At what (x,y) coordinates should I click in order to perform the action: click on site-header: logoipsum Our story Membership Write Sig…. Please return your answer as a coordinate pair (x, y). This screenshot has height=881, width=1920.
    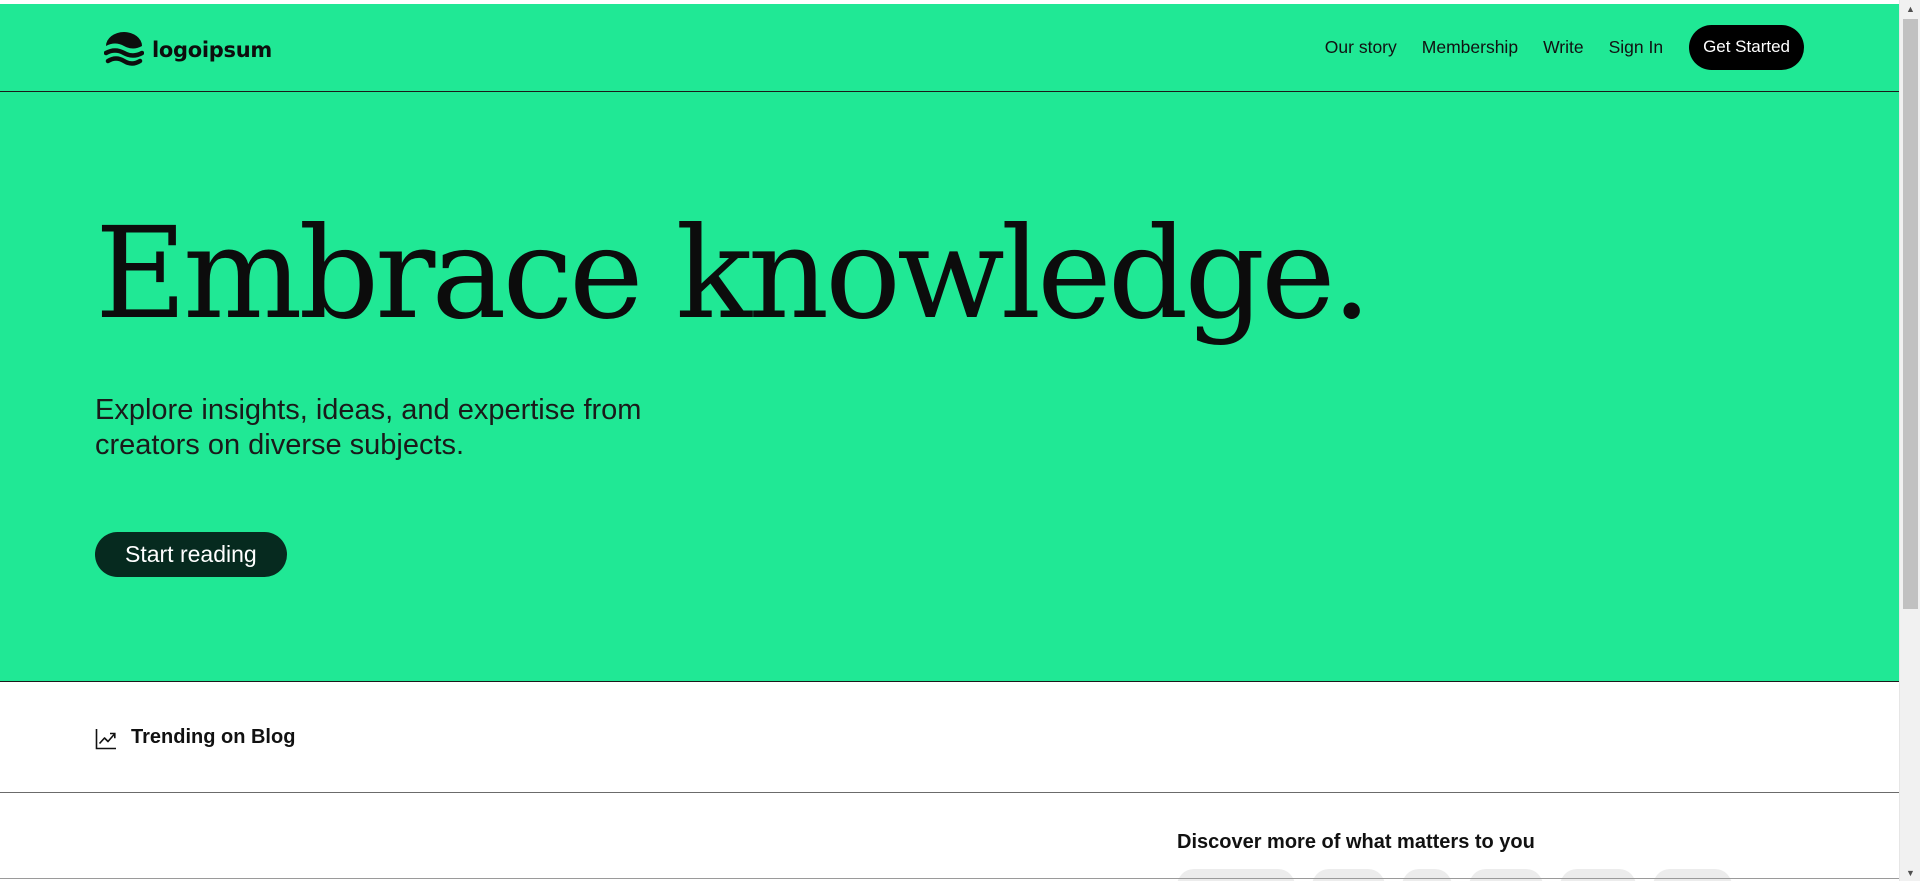
    Looking at the image, I should click on (949, 48).